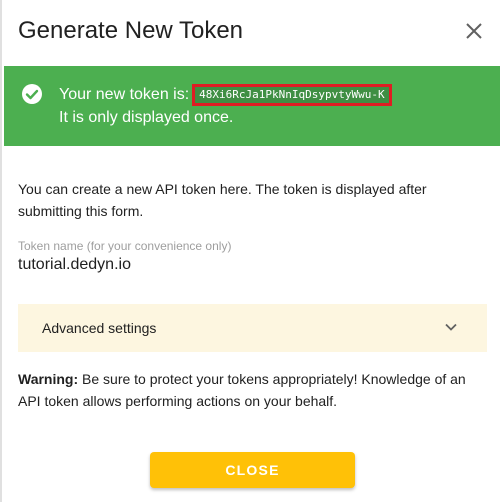 The width and height of the screenshot is (500, 502). What do you see at coordinates (99, 328) in the screenshot?
I see `advanced-settings-label: Advanced settings` at bounding box center [99, 328].